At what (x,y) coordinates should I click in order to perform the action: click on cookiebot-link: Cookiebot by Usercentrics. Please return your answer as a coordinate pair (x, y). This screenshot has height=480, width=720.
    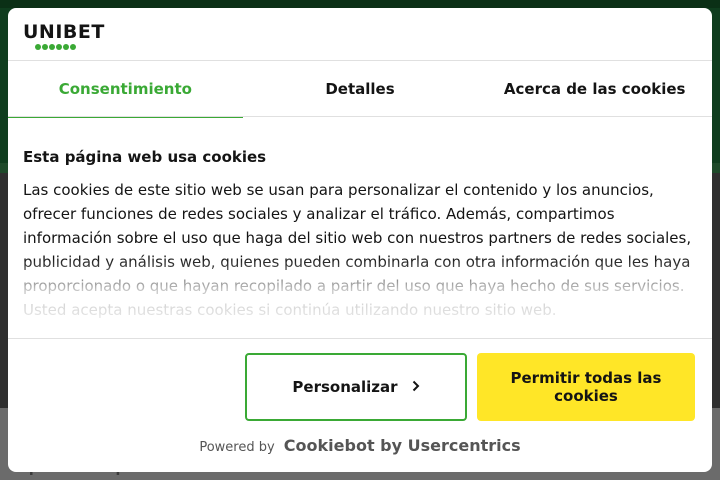
    Looking at the image, I should click on (402, 445).